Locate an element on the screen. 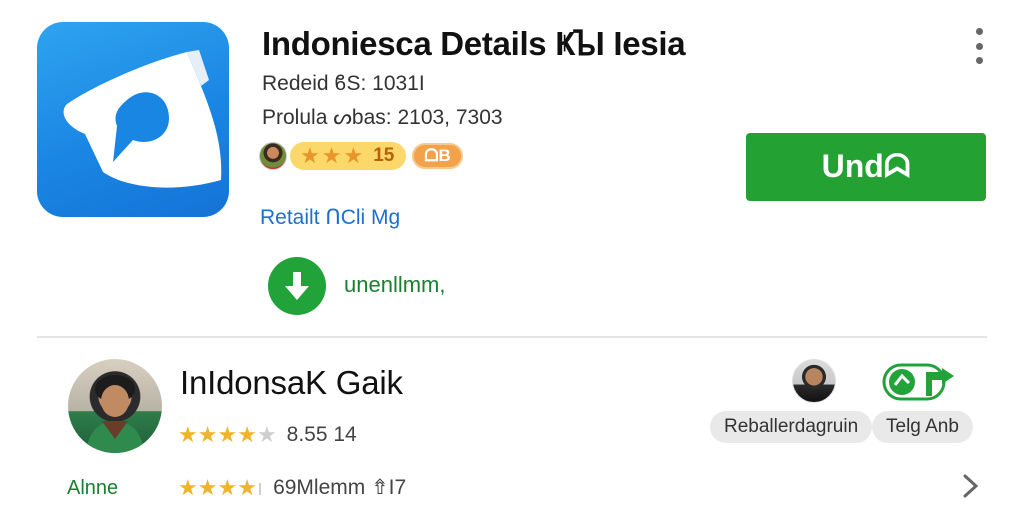  app-meta-line-1: Redeid ϐS: 1031Ι is located at coordinates (343, 83).